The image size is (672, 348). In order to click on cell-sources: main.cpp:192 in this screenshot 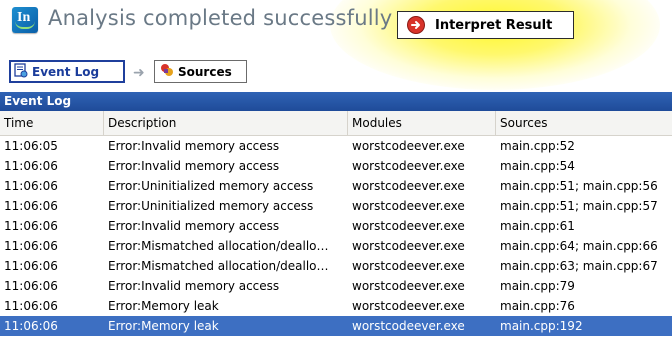, I will do `click(541, 326)`.